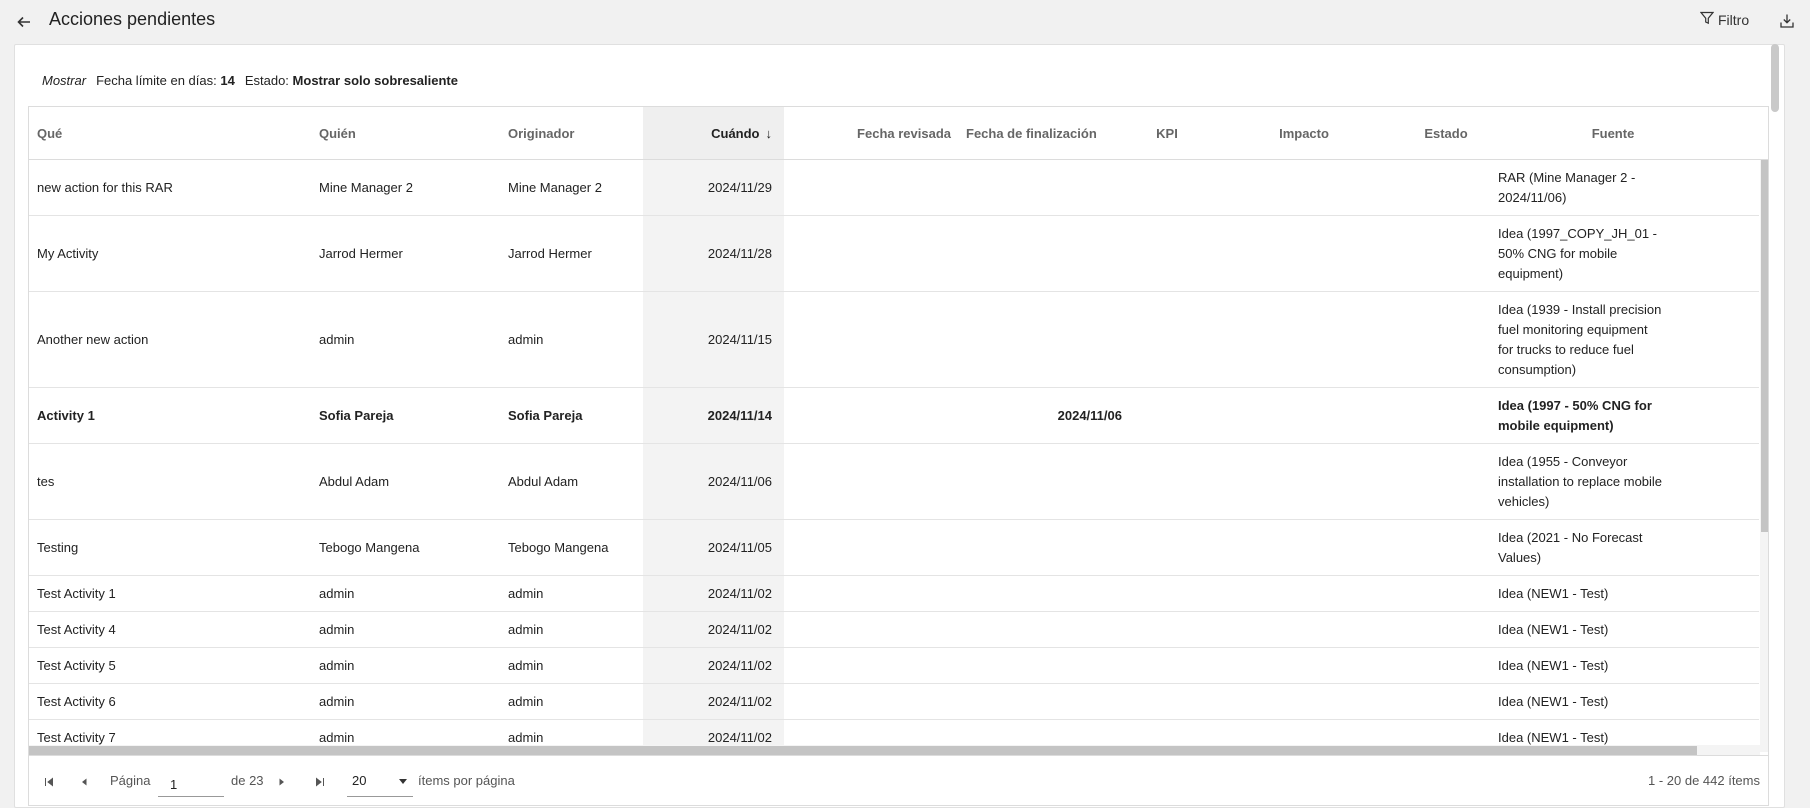  What do you see at coordinates (366, 187) in the screenshot?
I see `cell-quien: Mine Manager 2` at bounding box center [366, 187].